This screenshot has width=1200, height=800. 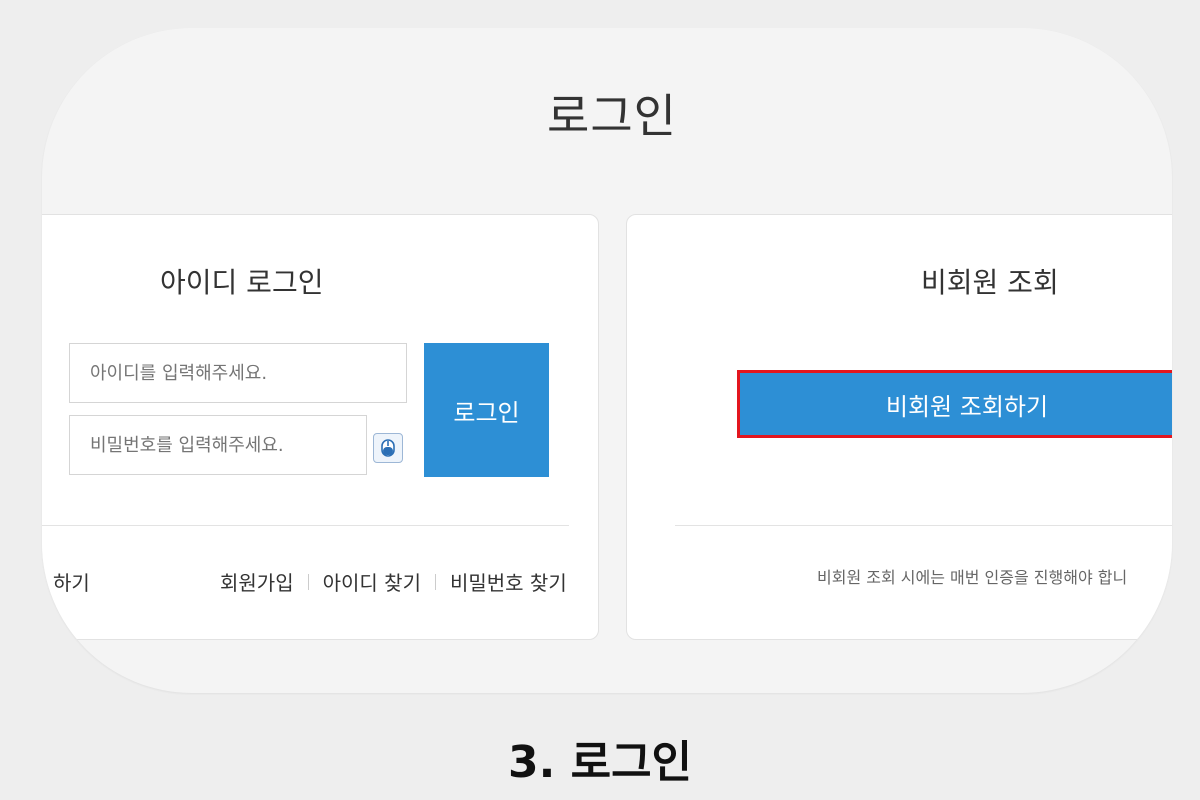 What do you see at coordinates (600, 762) in the screenshot?
I see `step-caption: 3. 로그인` at bounding box center [600, 762].